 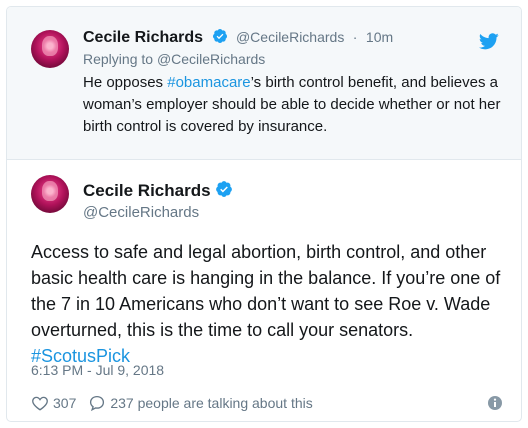 What do you see at coordinates (211, 59) in the screenshot?
I see `reply-to-handle-link: @CecileRichards` at bounding box center [211, 59].